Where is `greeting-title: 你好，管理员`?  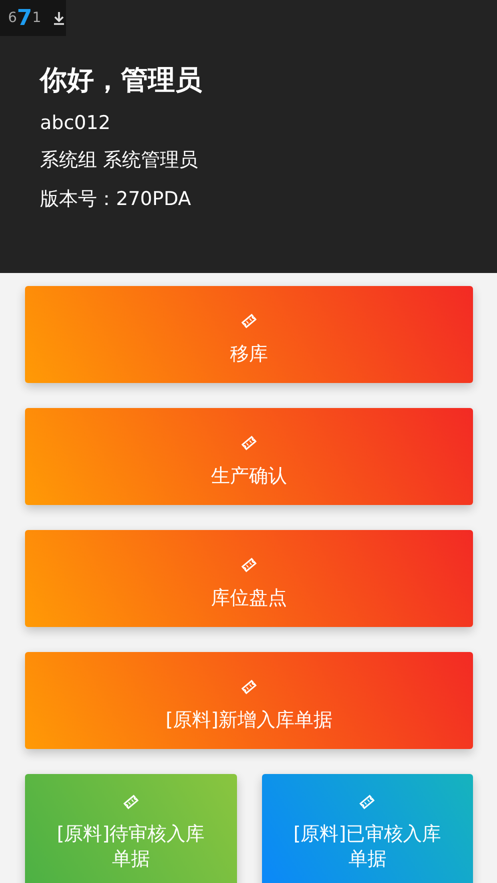 greeting-title: 你好，管理员 is located at coordinates (121, 81).